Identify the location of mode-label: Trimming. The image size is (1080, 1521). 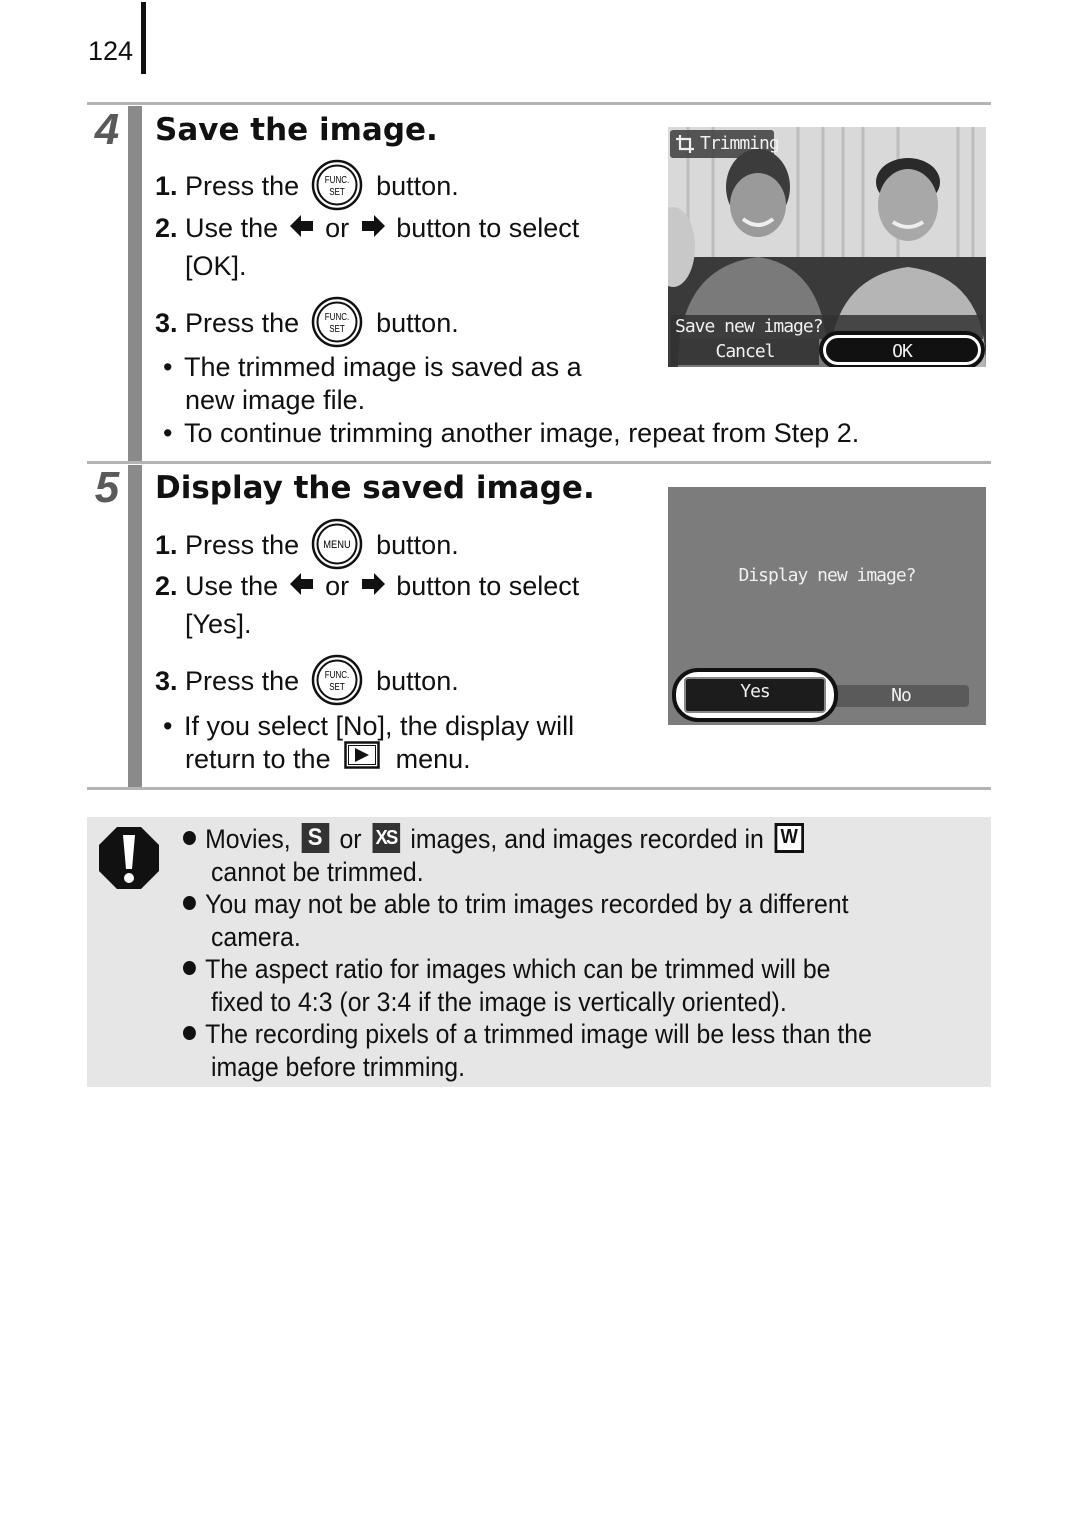
(725, 144).